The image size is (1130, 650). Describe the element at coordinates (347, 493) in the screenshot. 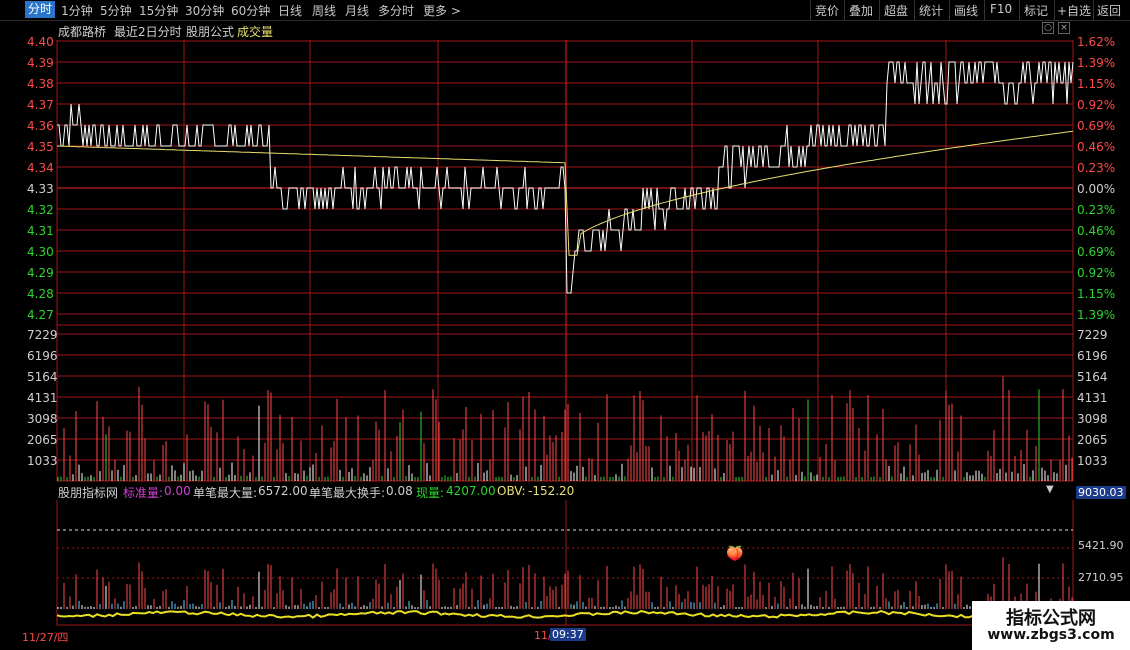

I see `max-turnover-label: 单笔最大换手:` at that location.